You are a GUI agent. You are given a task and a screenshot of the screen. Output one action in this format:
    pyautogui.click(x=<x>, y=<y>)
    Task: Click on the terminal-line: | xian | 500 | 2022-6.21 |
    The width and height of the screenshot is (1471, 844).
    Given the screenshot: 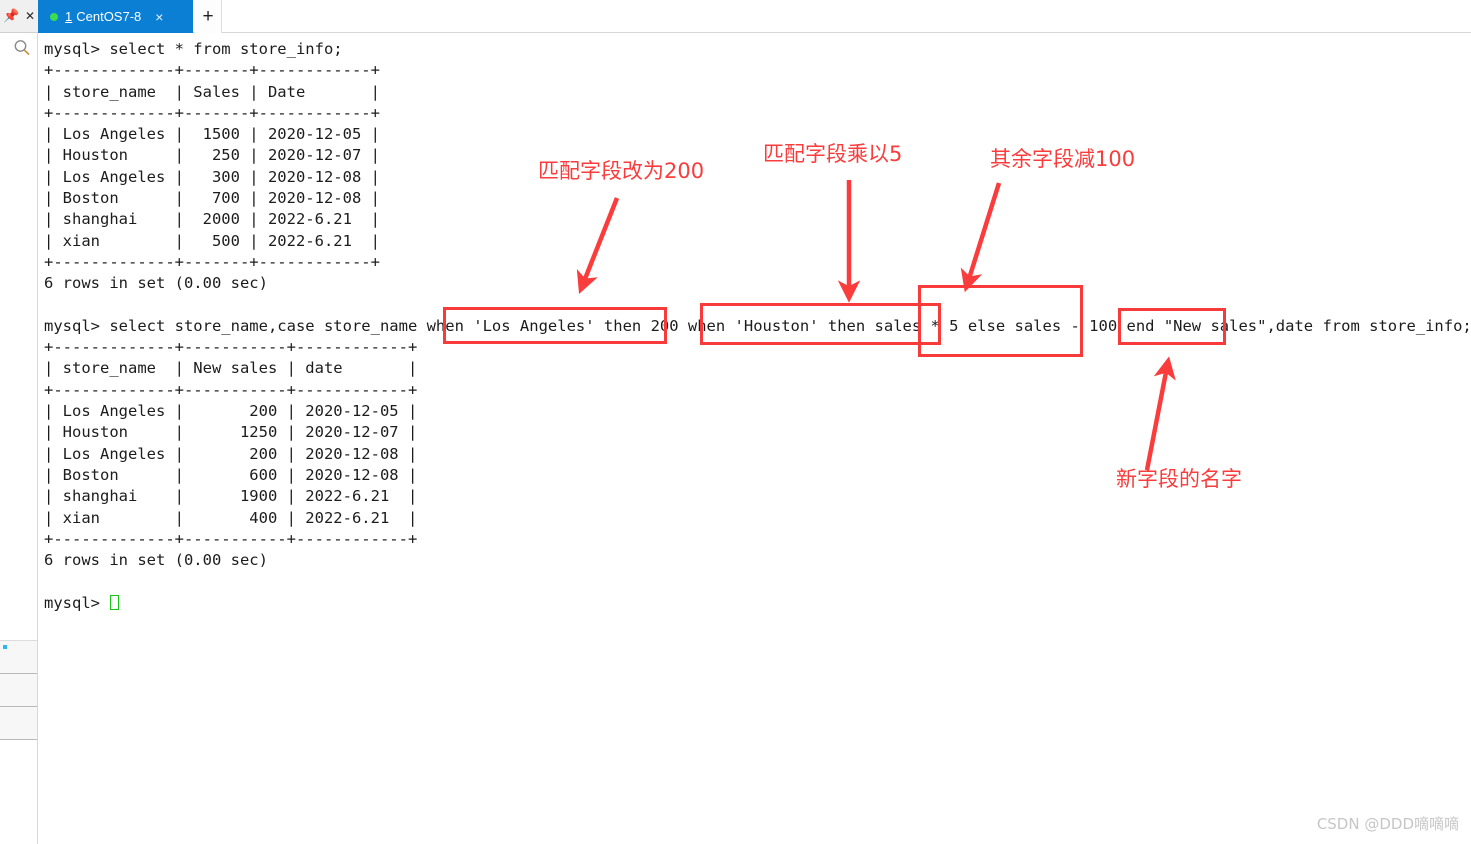 What is the action you would take?
    pyautogui.click(x=212, y=240)
    